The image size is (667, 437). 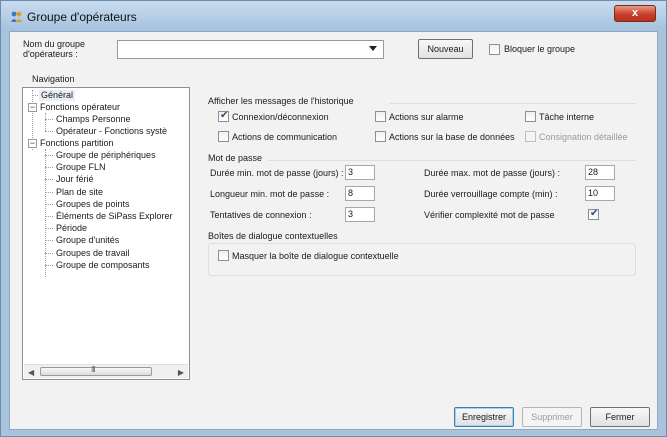 What do you see at coordinates (285, 137) in the screenshot?
I see `history-communication-actions-label: Actions de communication` at bounding box center [285, 137].